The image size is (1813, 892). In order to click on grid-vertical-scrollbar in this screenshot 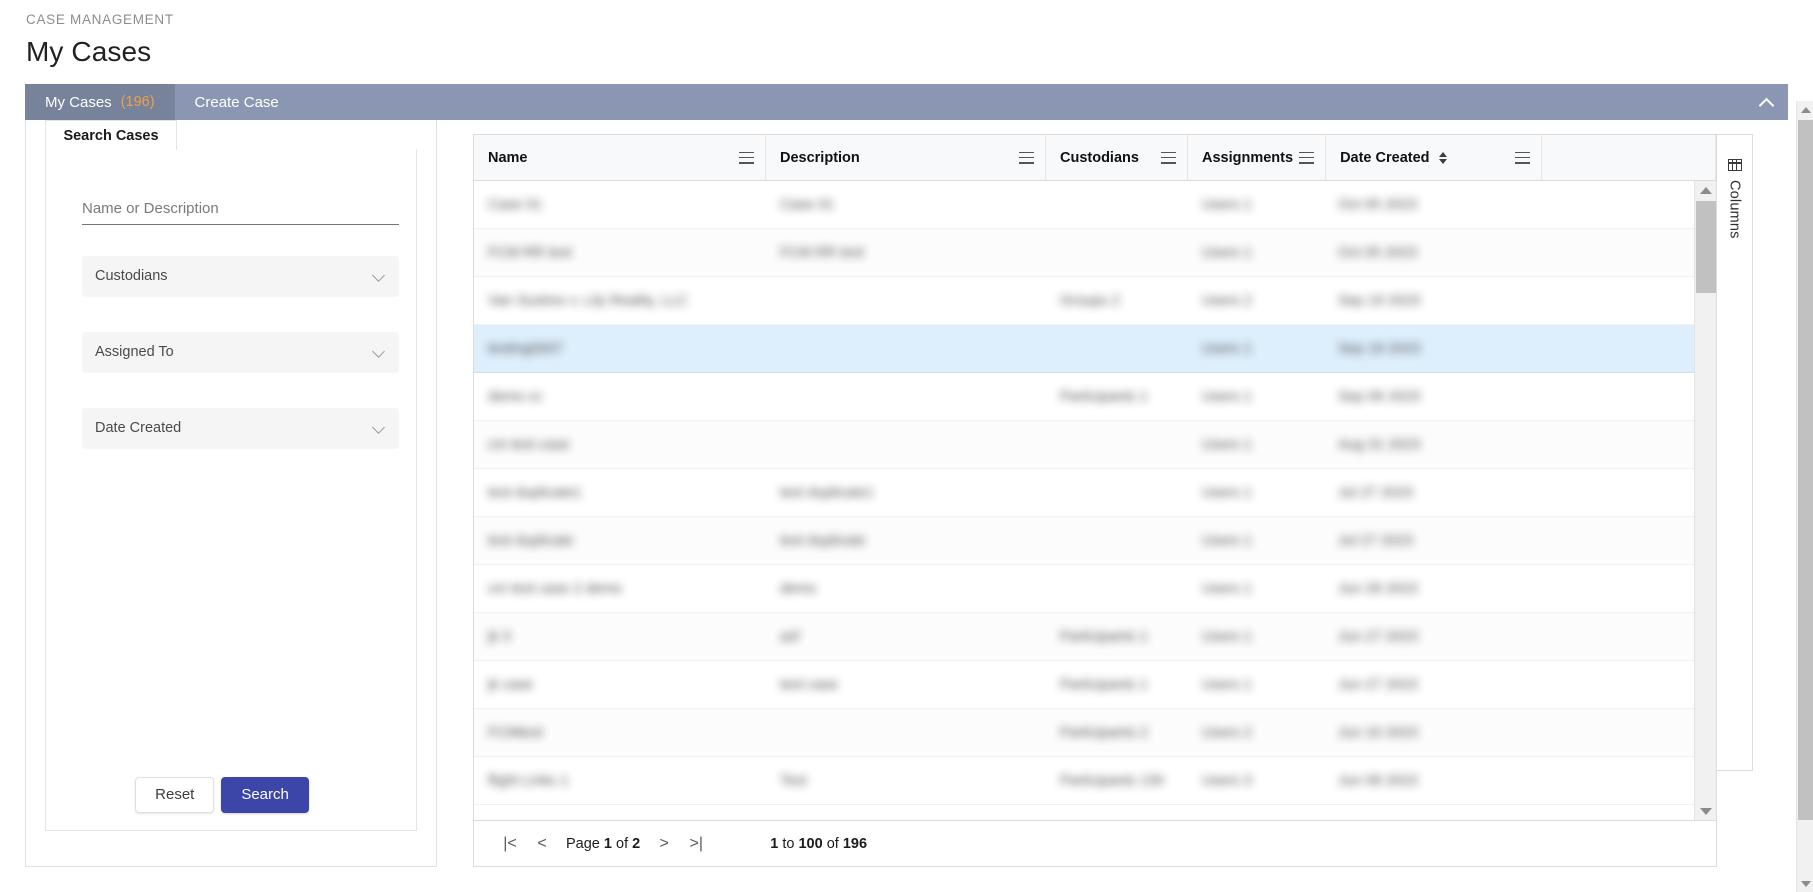, I will do `click(1705, 500)`.